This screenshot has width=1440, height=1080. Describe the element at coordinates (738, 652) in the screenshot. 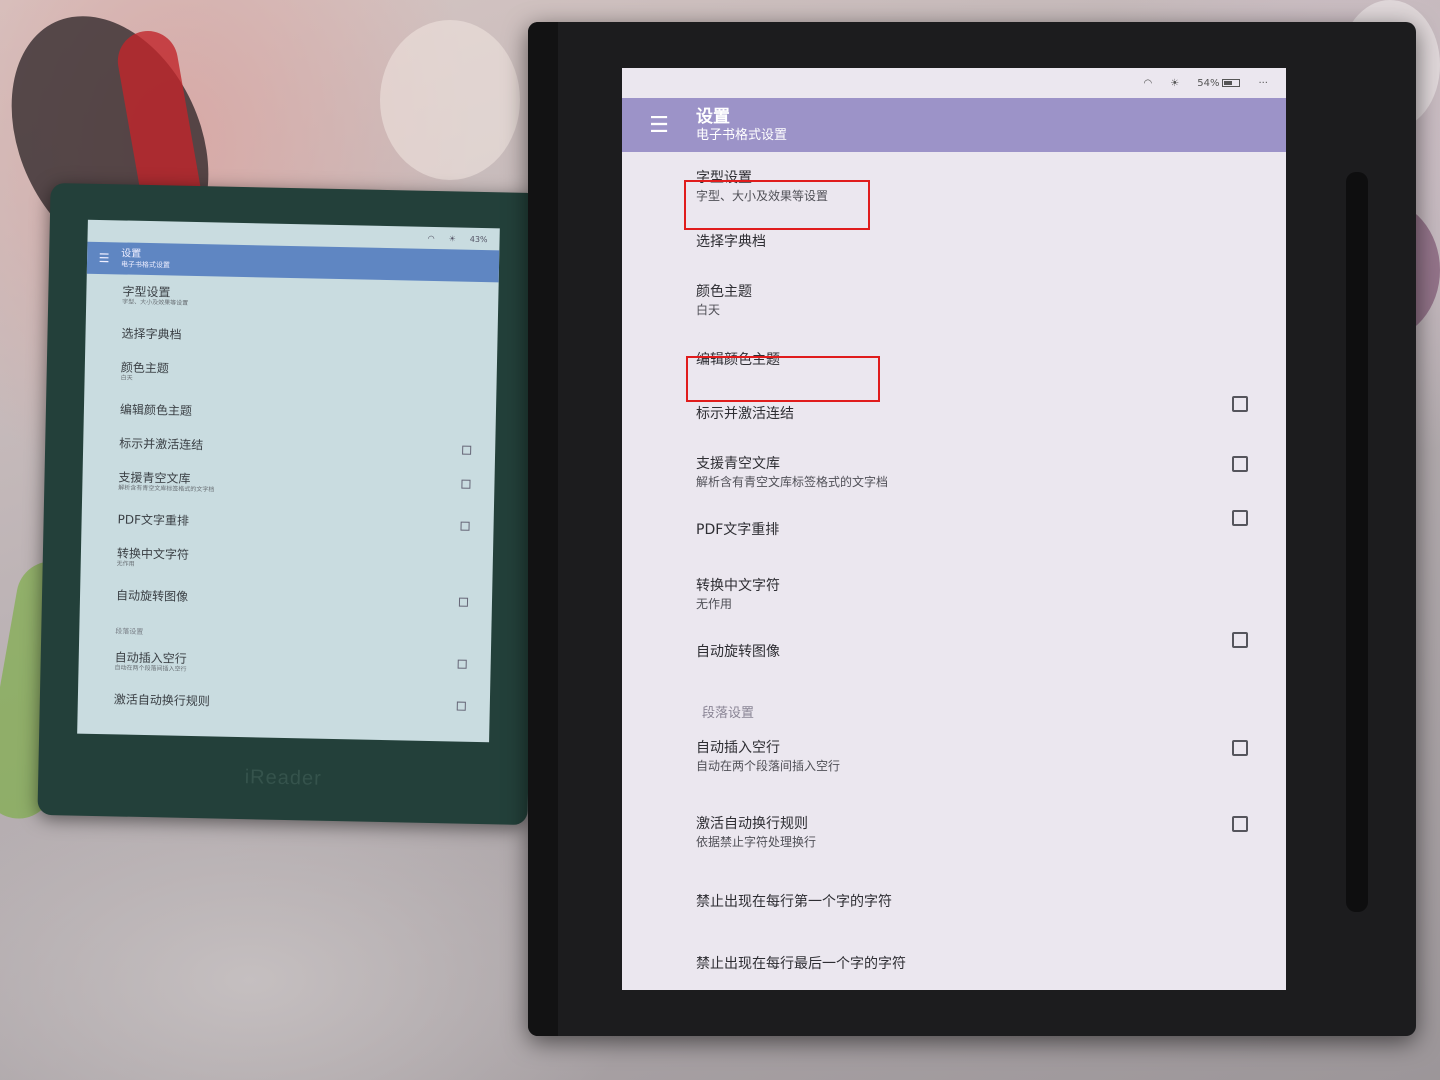

I see `setting-label: 自动旋转图像` at that location.